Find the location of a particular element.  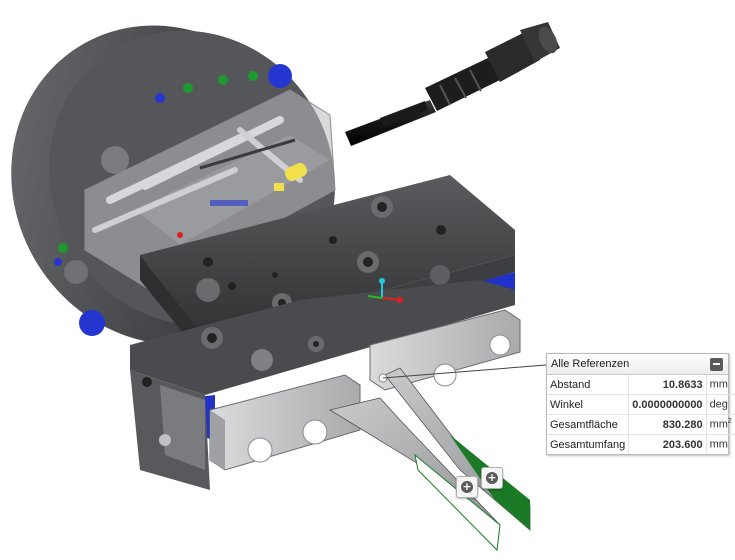

cable-connector is located at coordinates (452, 84).